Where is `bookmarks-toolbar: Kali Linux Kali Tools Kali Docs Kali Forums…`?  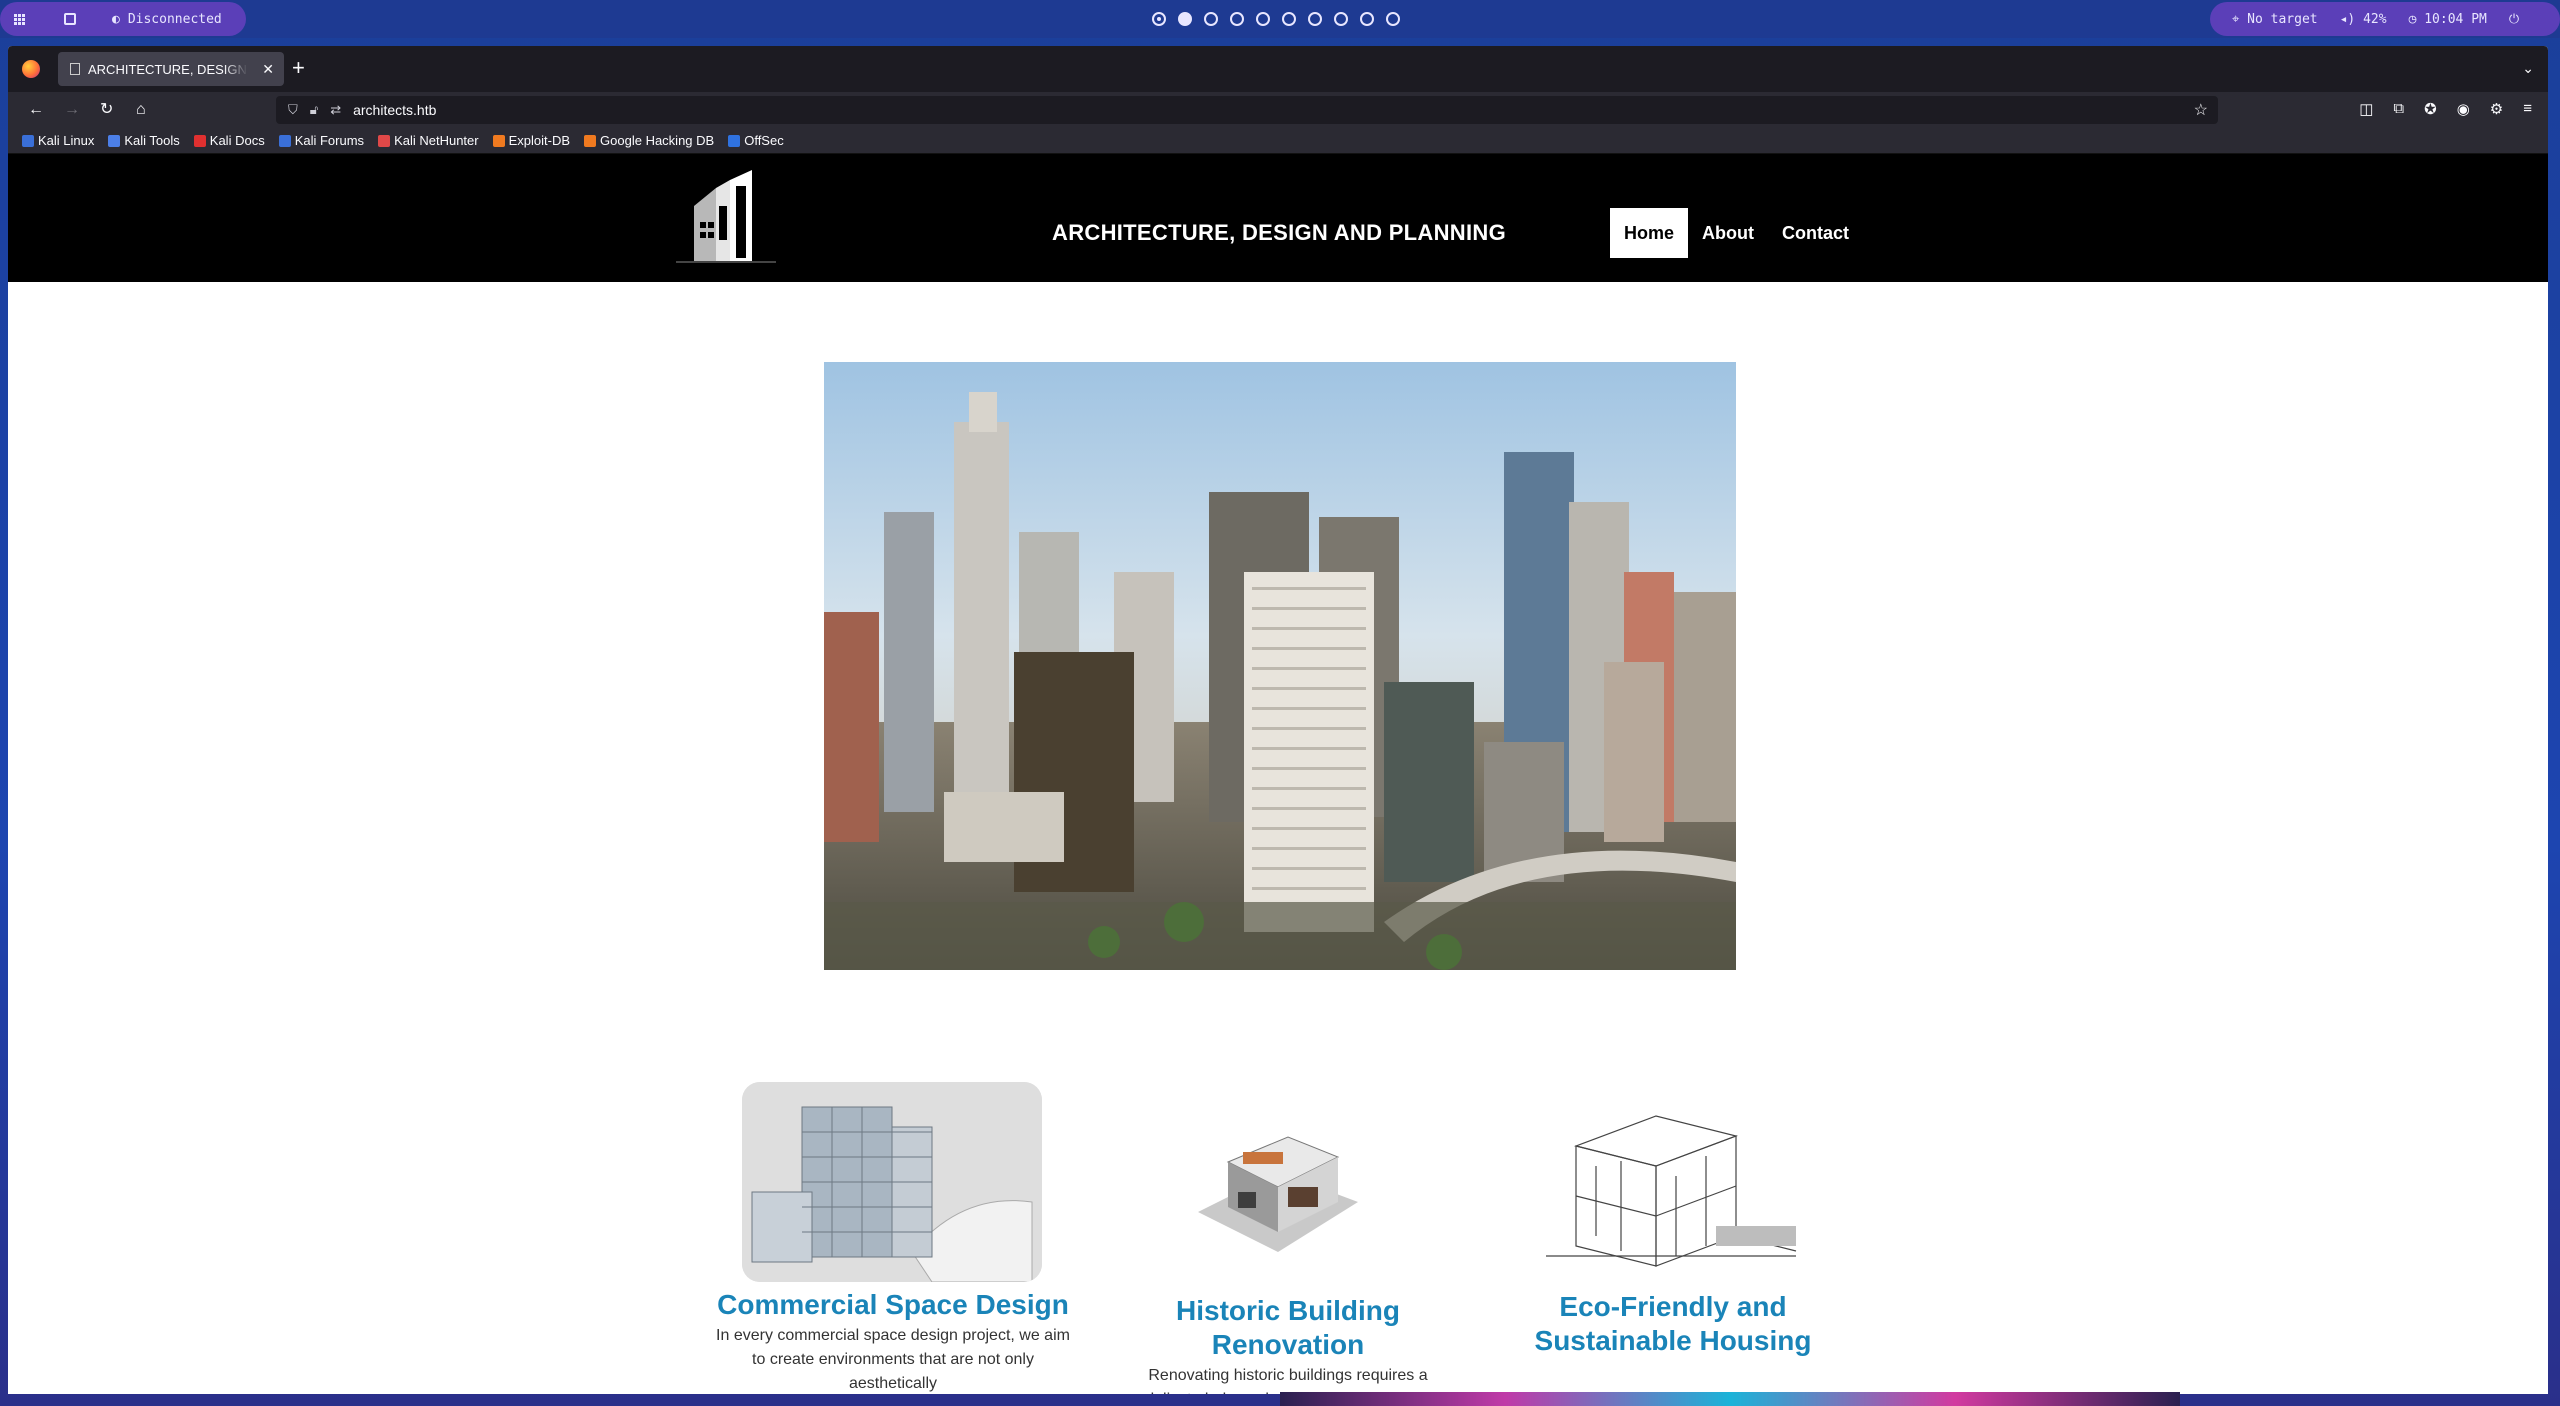
bookmarks-toolbar: Kali Linux Kali Tools Kali Docs Kali Forums… is located at coordinates (1278, 141).